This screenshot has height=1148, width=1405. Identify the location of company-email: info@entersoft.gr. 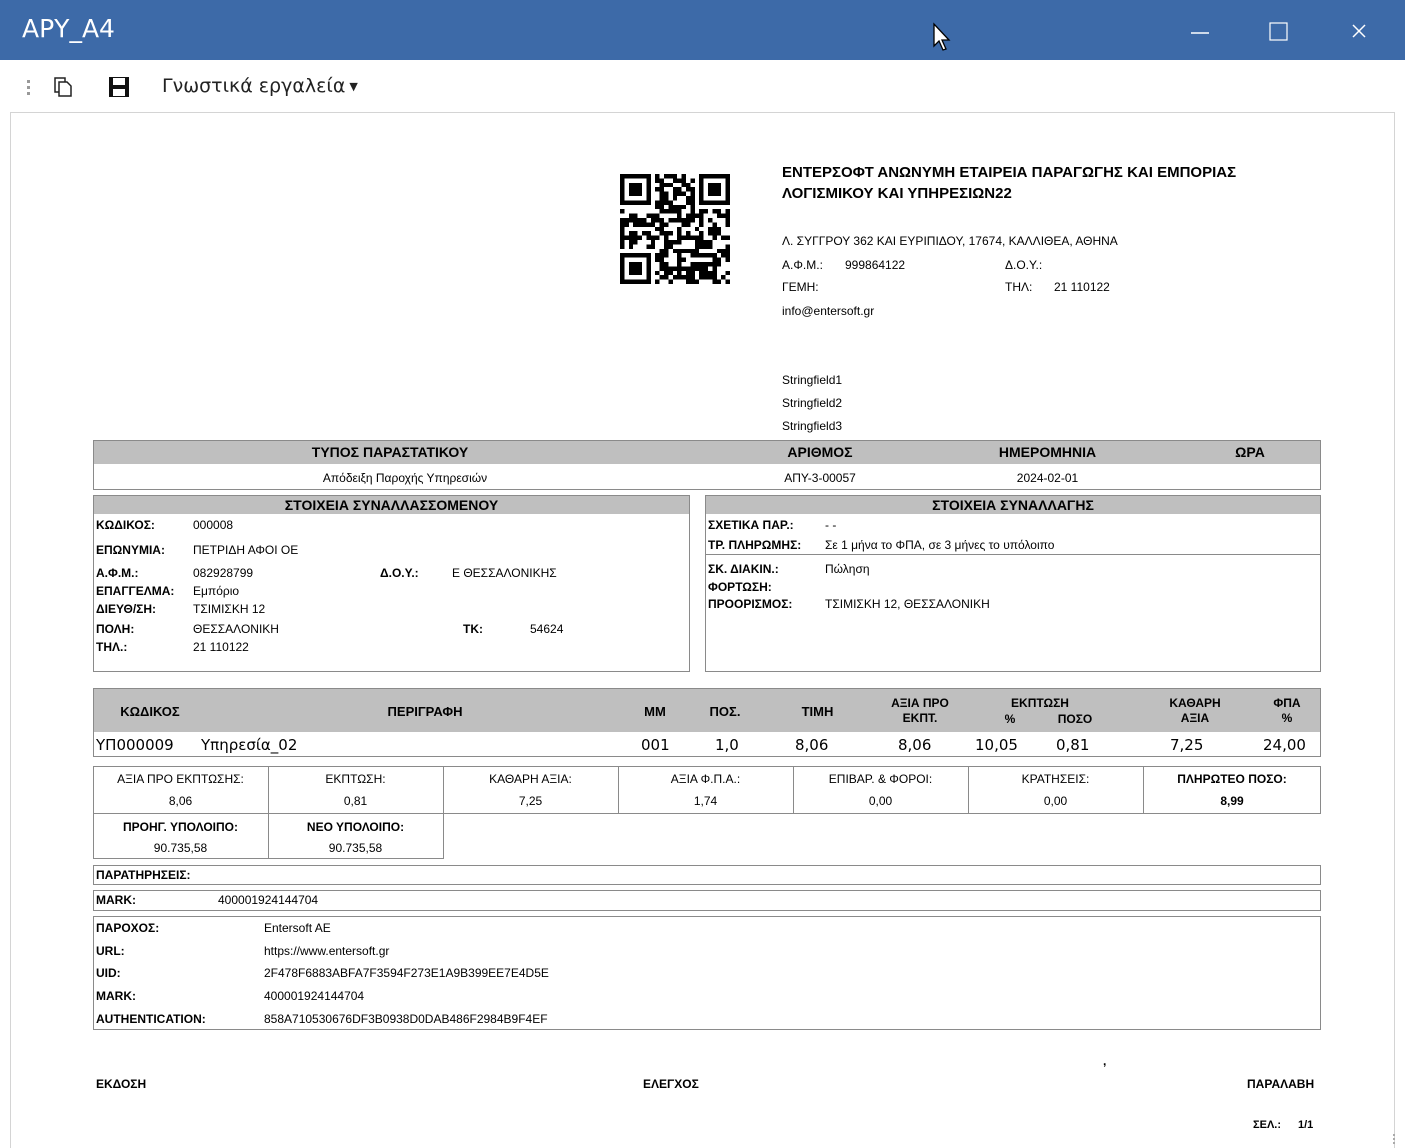
(828, 311).